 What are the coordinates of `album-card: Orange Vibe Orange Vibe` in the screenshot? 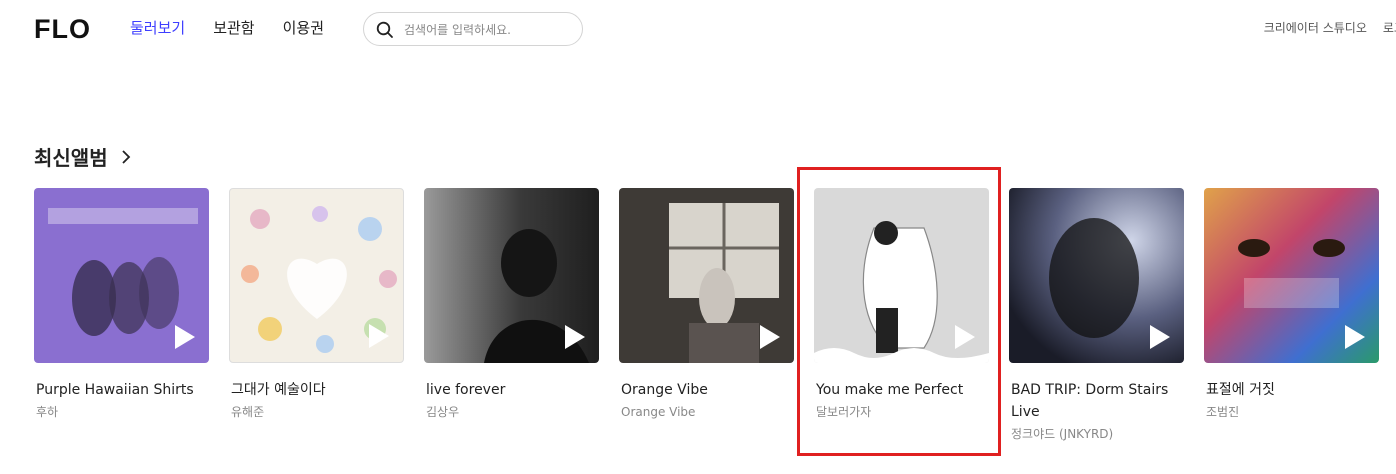 It's located at (706, 305).